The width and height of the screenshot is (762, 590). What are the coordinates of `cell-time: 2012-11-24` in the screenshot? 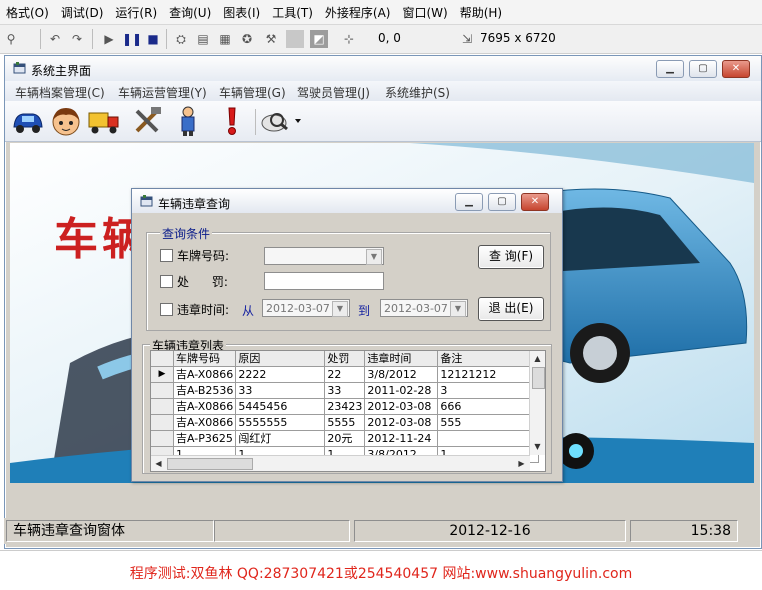 It's located at (401, 438).